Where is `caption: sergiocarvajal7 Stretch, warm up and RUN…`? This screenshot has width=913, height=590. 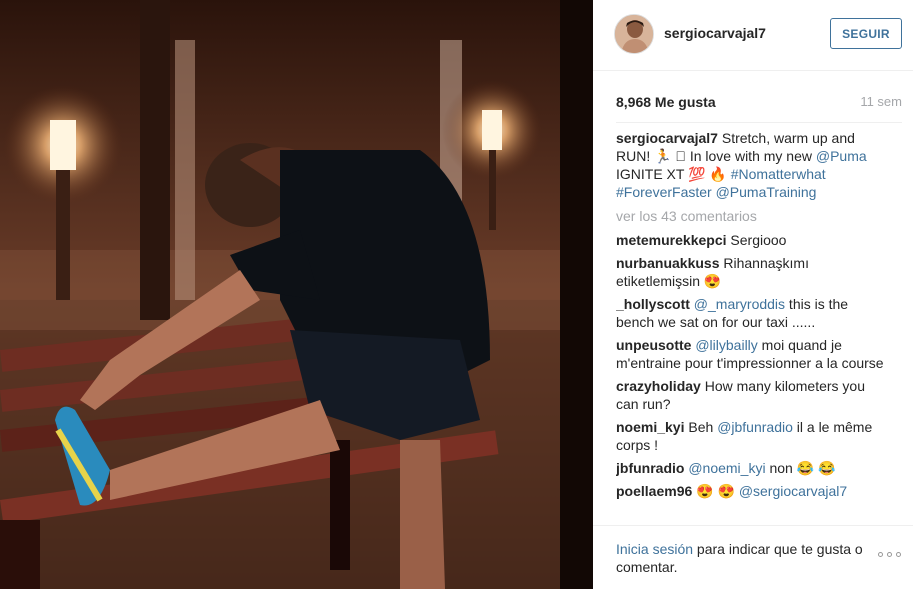 caption: sergiocarvajal7 Stretch, warm up and RUN… is located at coordinates (751, 165).